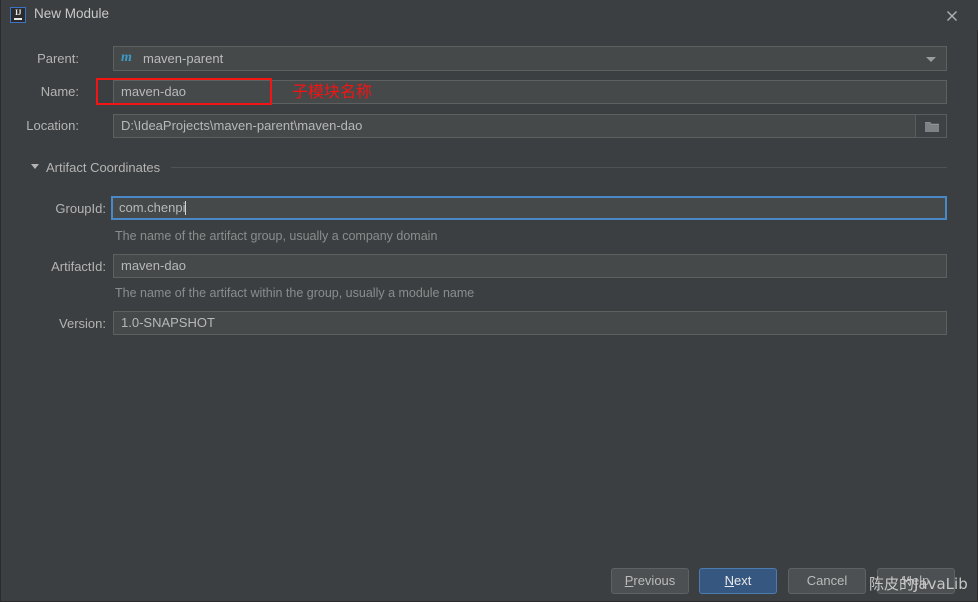 The image size is (978, 602). What do you see at coordinates (35, 166) in the screenshot?
I see `triangle-down-icon` at bounding box center [35, 166].